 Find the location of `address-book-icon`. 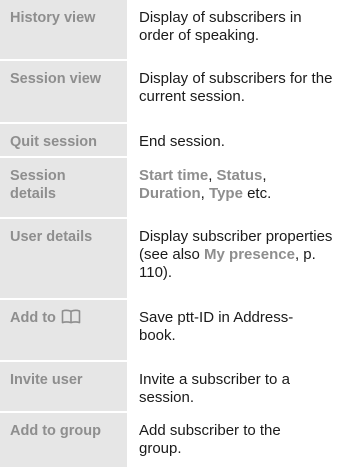

address-book-icon is located at coordinates (71, 316).